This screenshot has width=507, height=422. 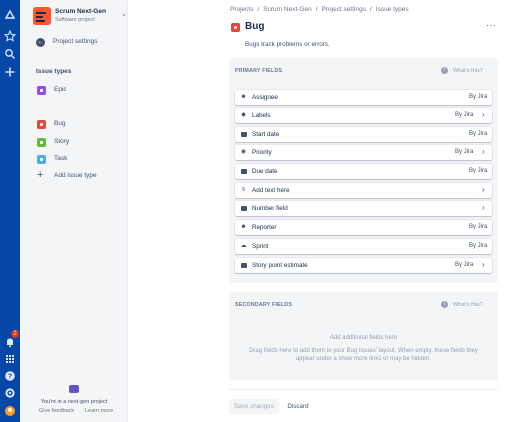 I want to click on field-row: ◆ Labels By Jira ›, so click(x=363, y=115).